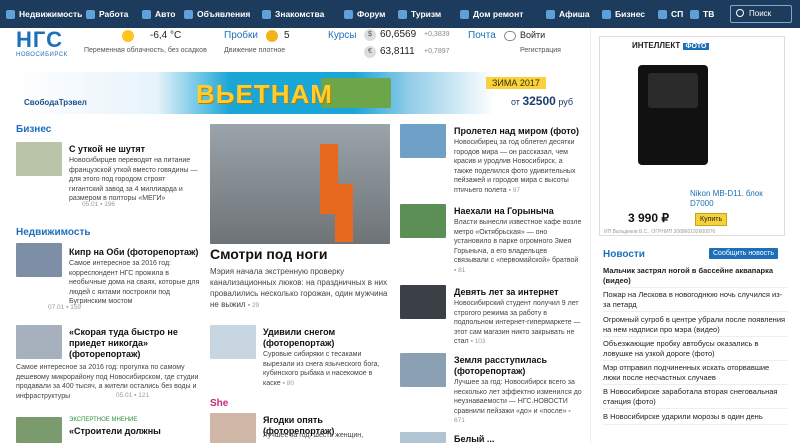  Describe the element at coordinates (219, 403) in the screenshot. I see `section-she: She` at that location.